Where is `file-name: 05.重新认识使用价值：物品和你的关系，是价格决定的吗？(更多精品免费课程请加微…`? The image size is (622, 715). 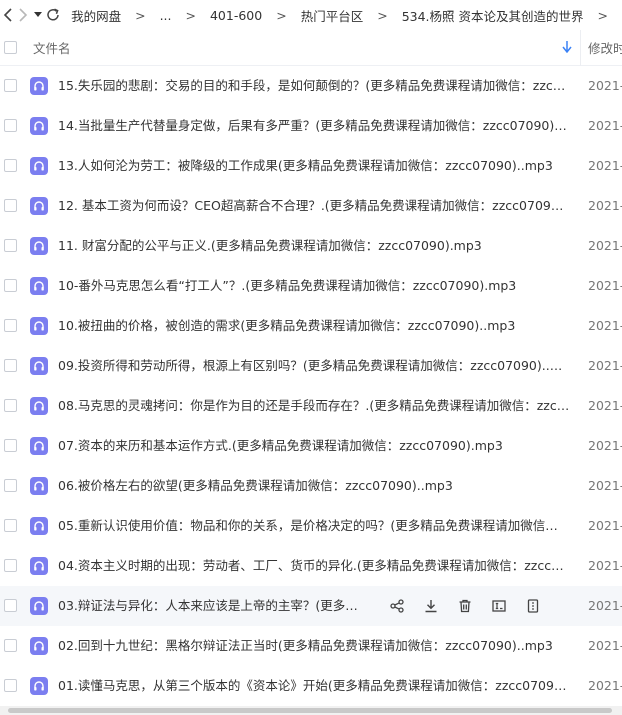
file-name: 05.重新认识使用价值：物品和你的关系，是价格决定的吗？(更多精品免费课程请加微… is located at coordinates (314, 526).